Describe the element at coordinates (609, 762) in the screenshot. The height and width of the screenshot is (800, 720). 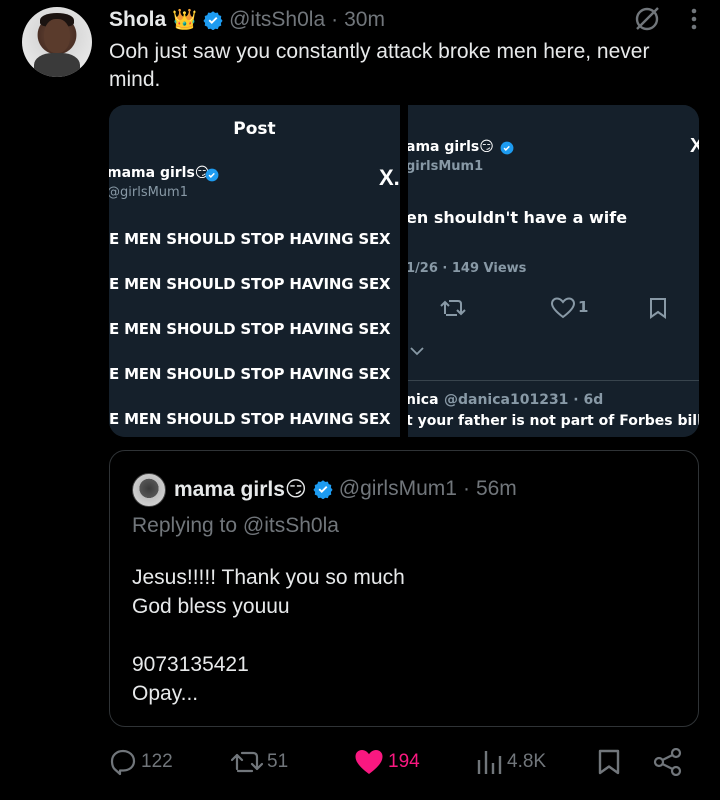
I see `bookmark-icon` at that location.